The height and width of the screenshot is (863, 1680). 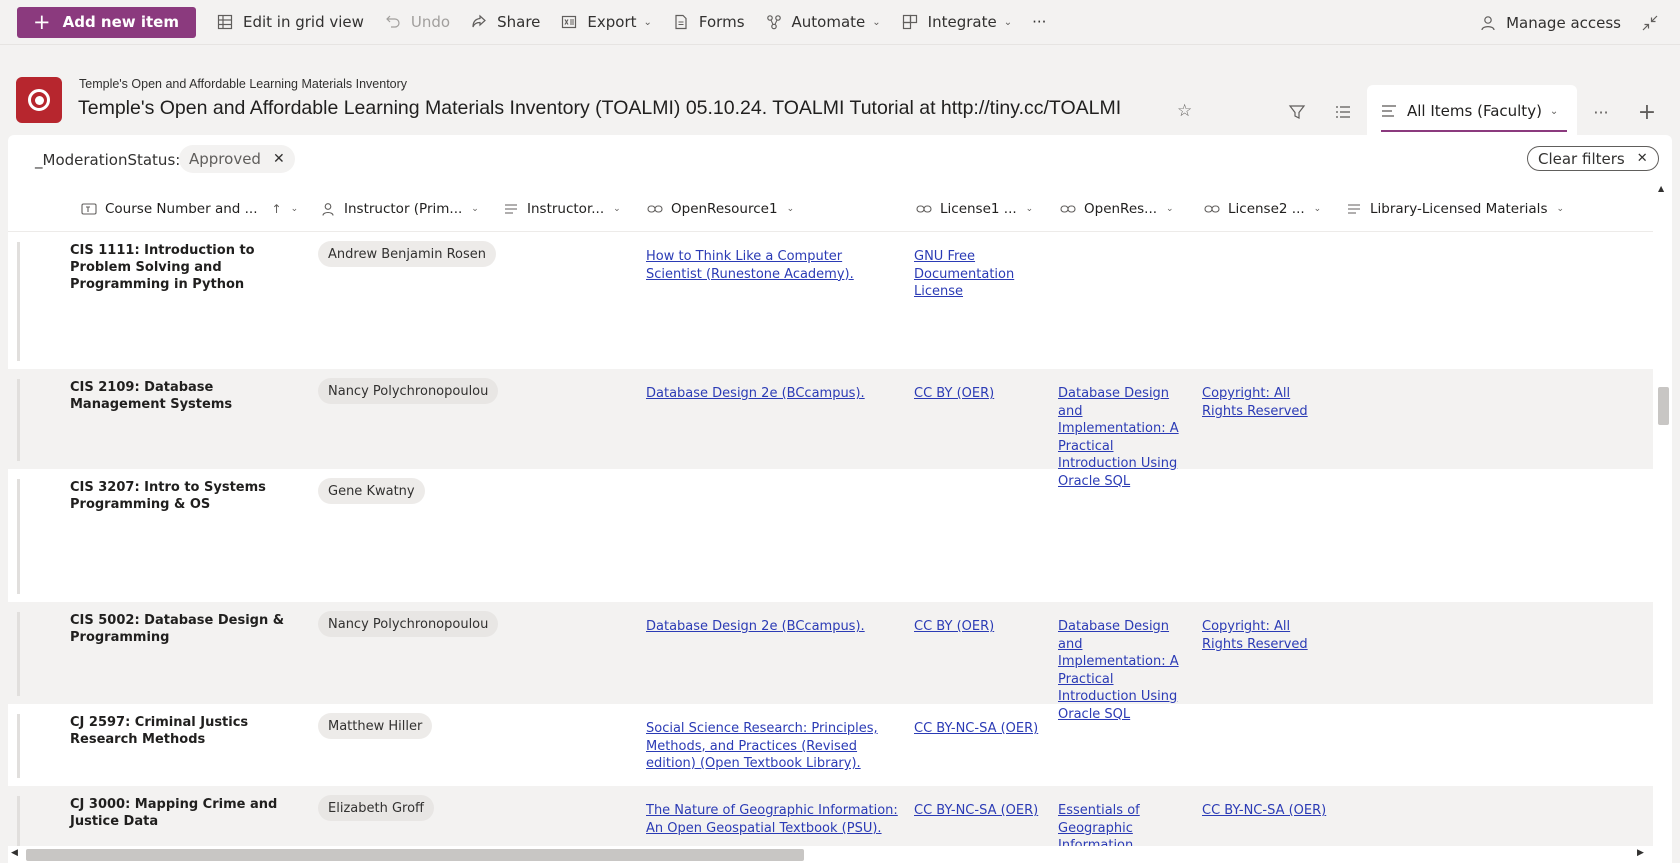 What do you see at coordinates (393, 22) in the screenshot?
I see `undo-icon` at bounding box center [393, 22].